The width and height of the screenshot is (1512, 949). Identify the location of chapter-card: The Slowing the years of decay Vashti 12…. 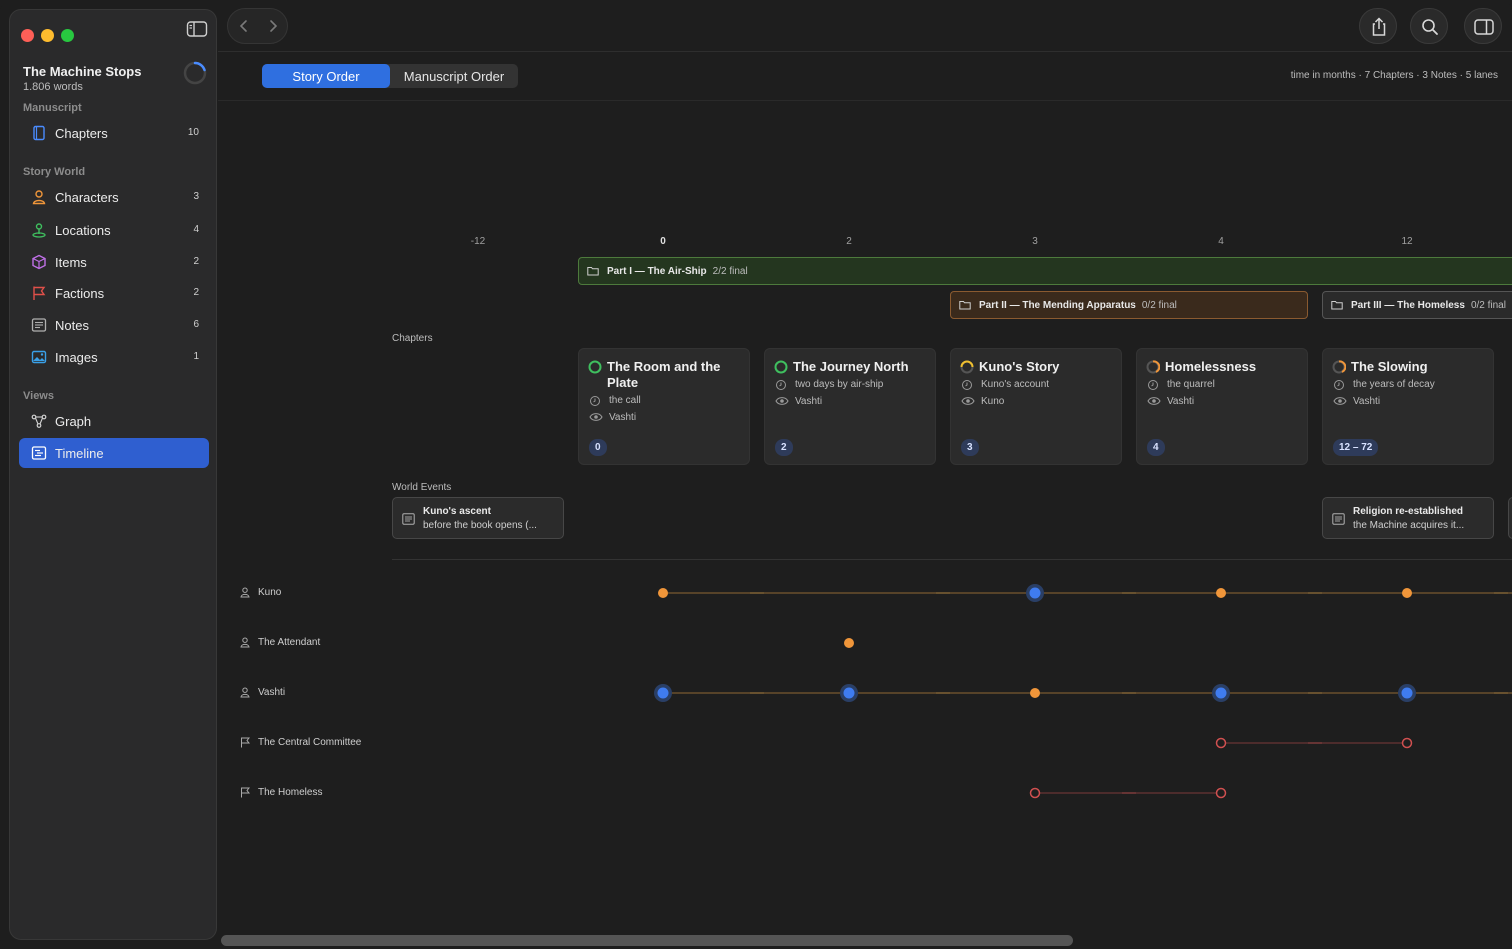
(1408, 406).